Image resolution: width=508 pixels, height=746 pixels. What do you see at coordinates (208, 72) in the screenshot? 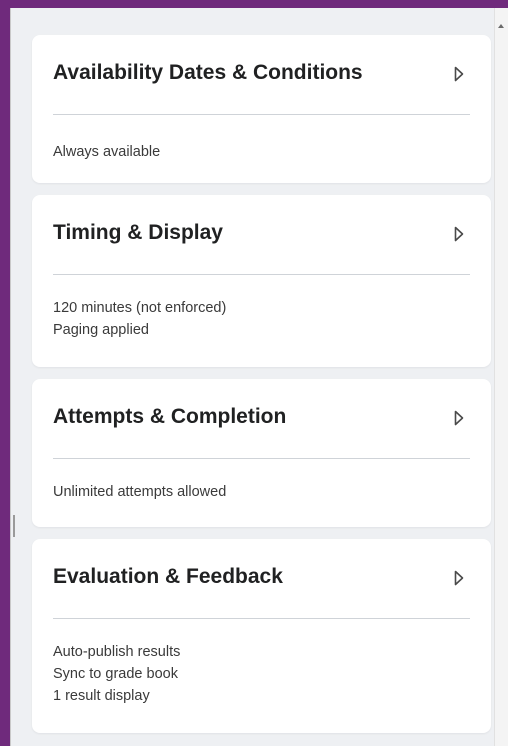
I see `card-title: Availability Dates & Conditions` at bounding box center [208, 72].